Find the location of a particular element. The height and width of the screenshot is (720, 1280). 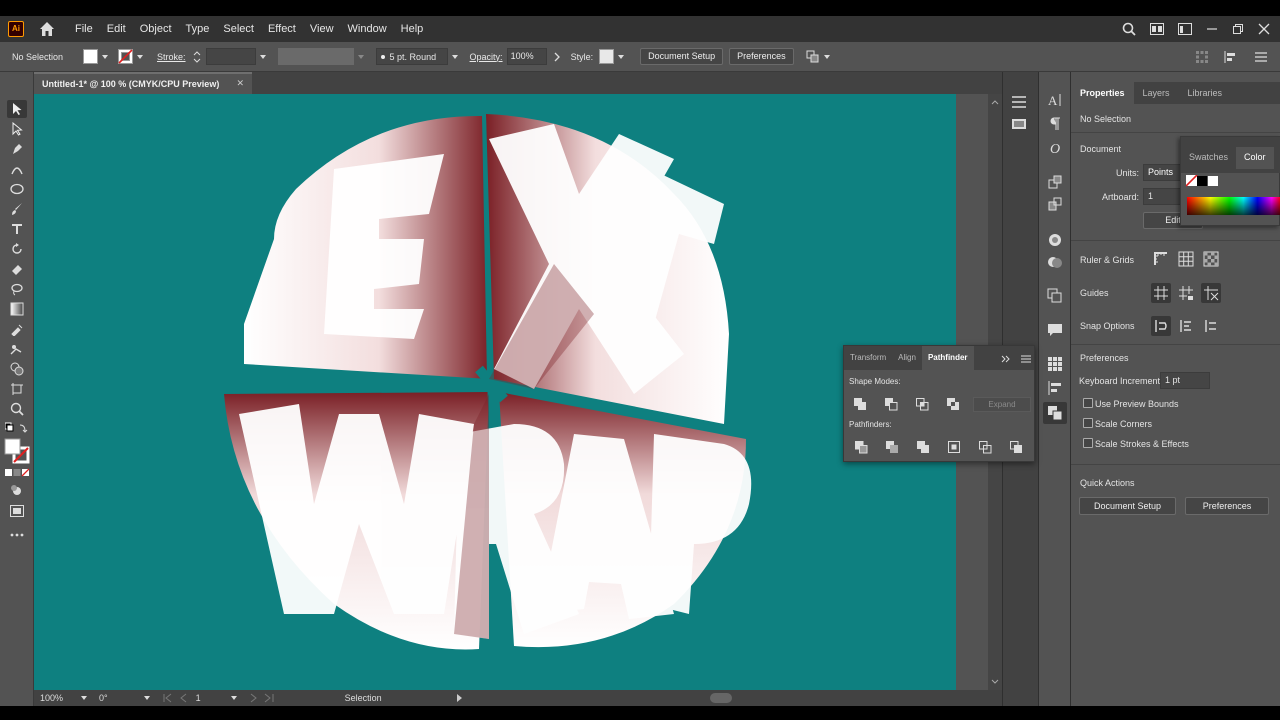

variable-width-profile is located at coordinates (315, 56).